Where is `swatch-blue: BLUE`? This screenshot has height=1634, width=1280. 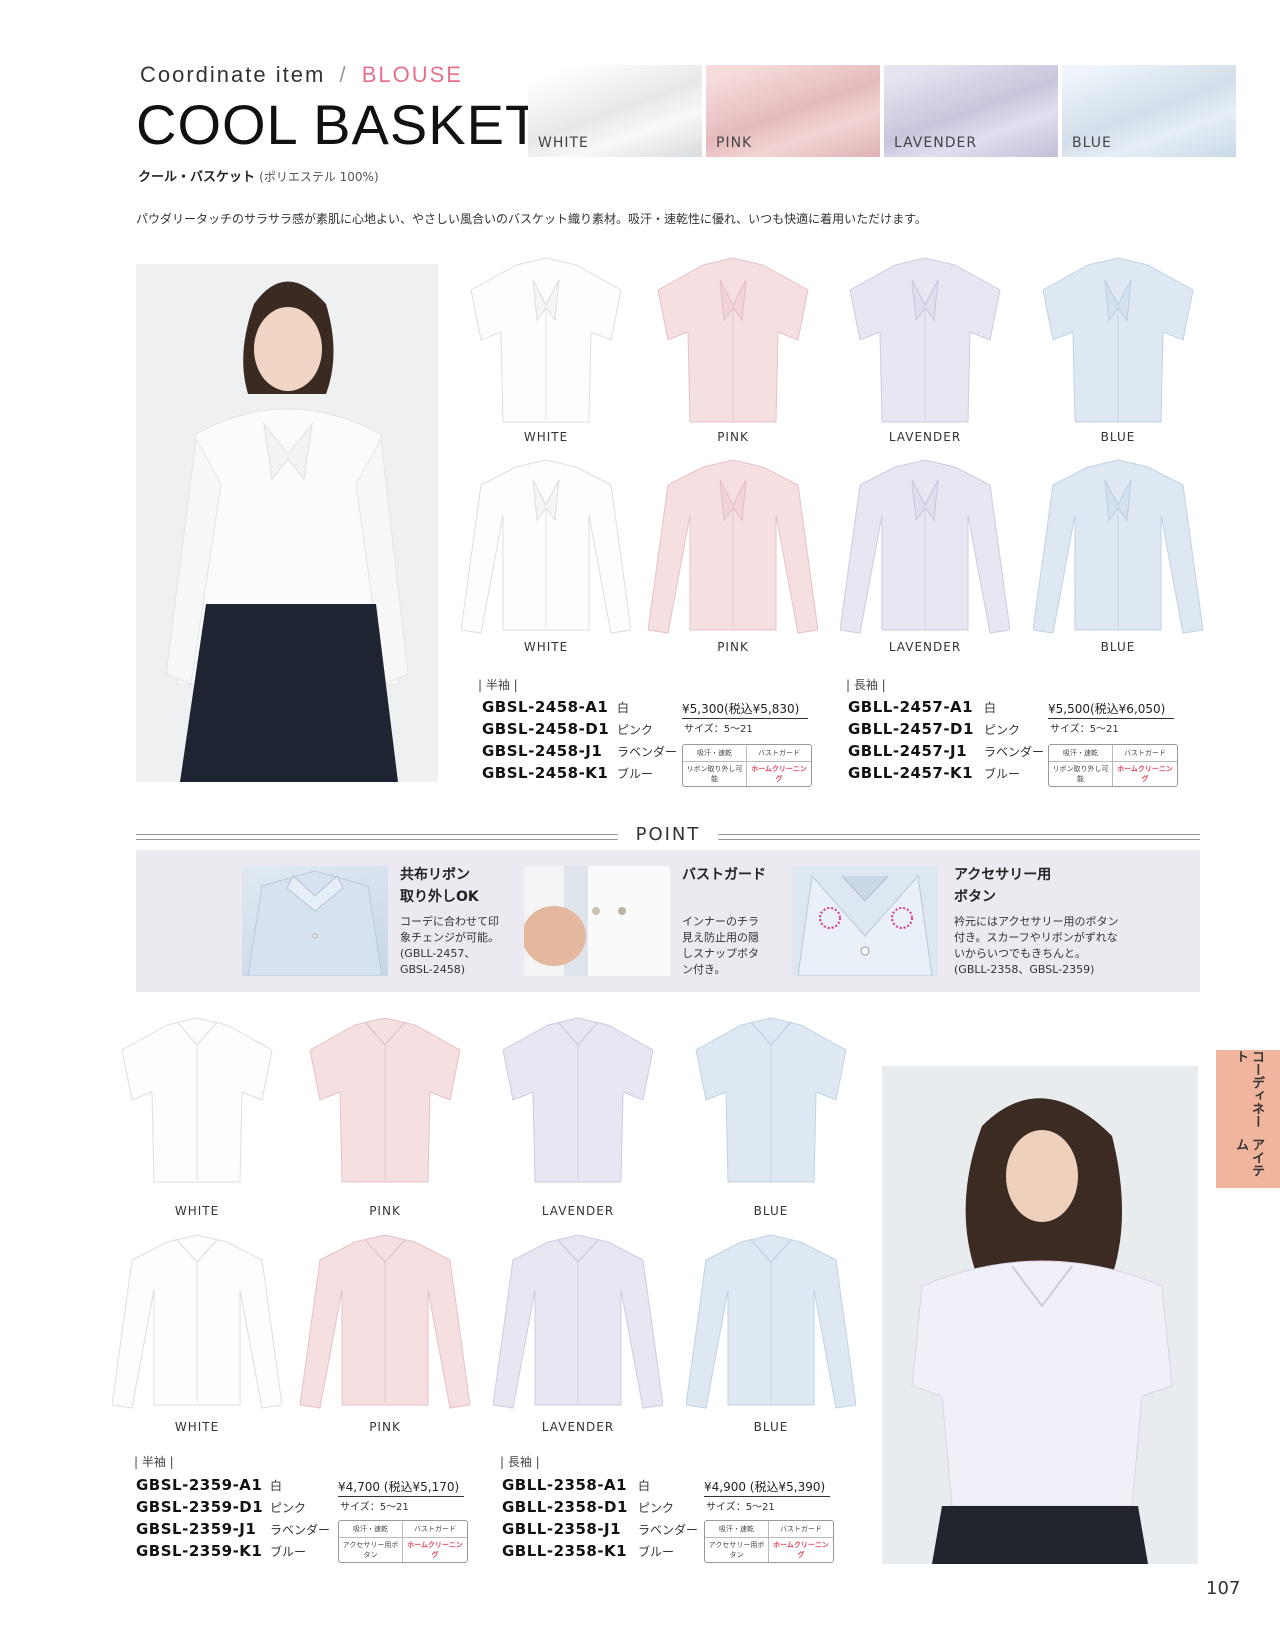 swatch-blue: BLUE is located at coordinates (1149, 111).